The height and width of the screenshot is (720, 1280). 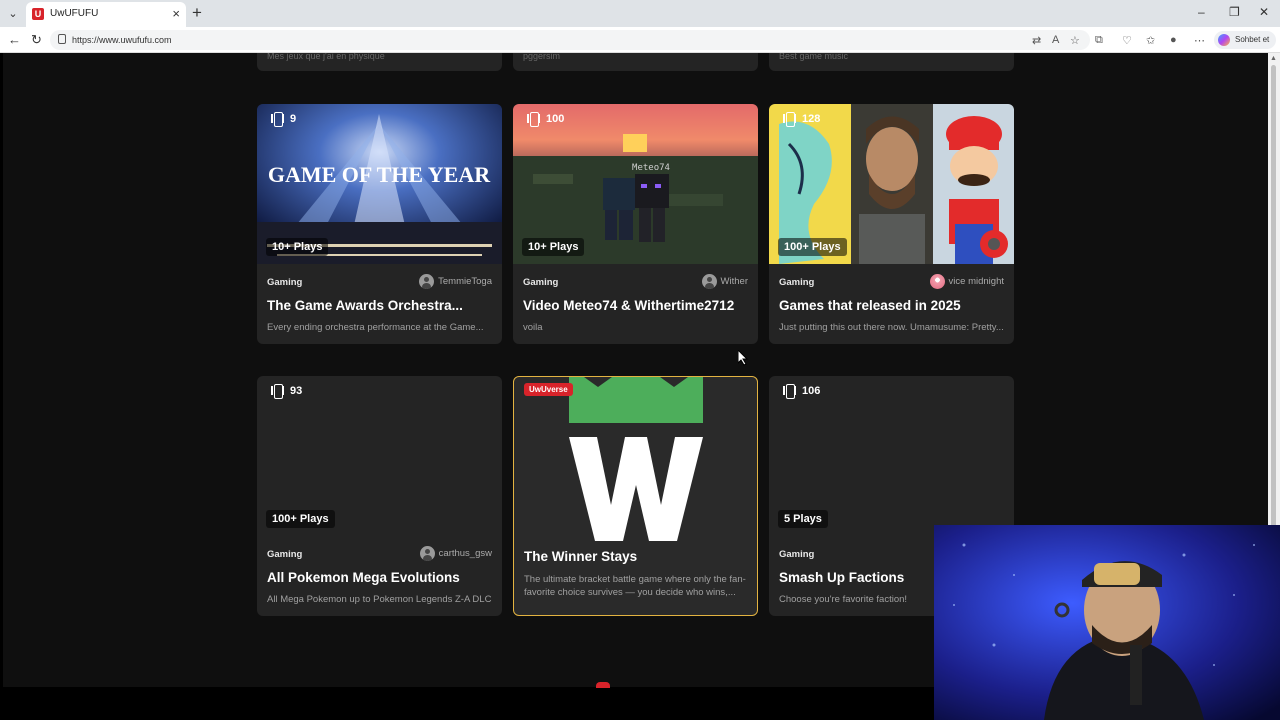 What do you see at coordinates (36, 40) in the screenshot?
I see `reload-icon: ↻` at bounding box center [36, 40].